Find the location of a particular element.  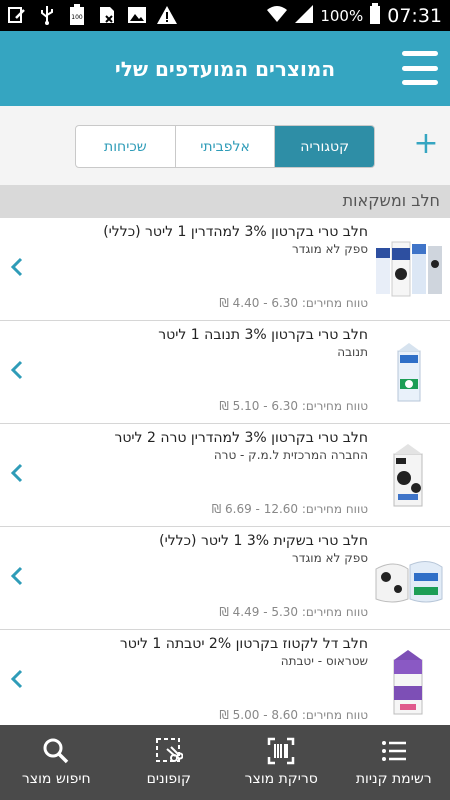

nav-label: סריקת מוצר is located at coordinates (281, 779).